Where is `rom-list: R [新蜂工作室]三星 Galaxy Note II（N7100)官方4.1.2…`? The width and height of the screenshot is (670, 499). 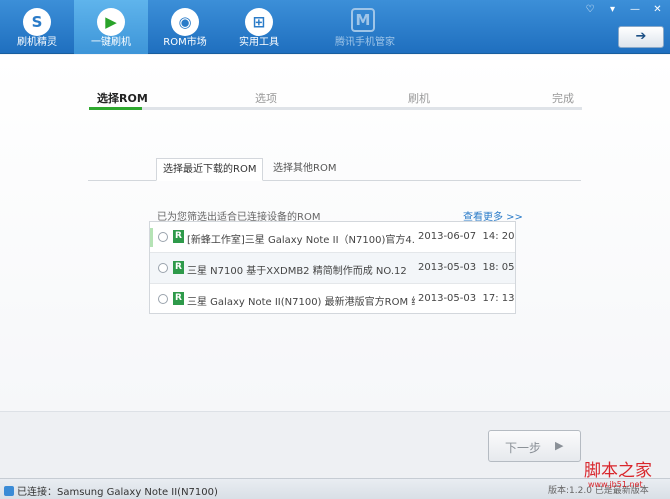 rom-list: R [新蜂工作室]三星 Galaxy Note II（N7100)官方4.1.2… is located at coordinates (332, 267).